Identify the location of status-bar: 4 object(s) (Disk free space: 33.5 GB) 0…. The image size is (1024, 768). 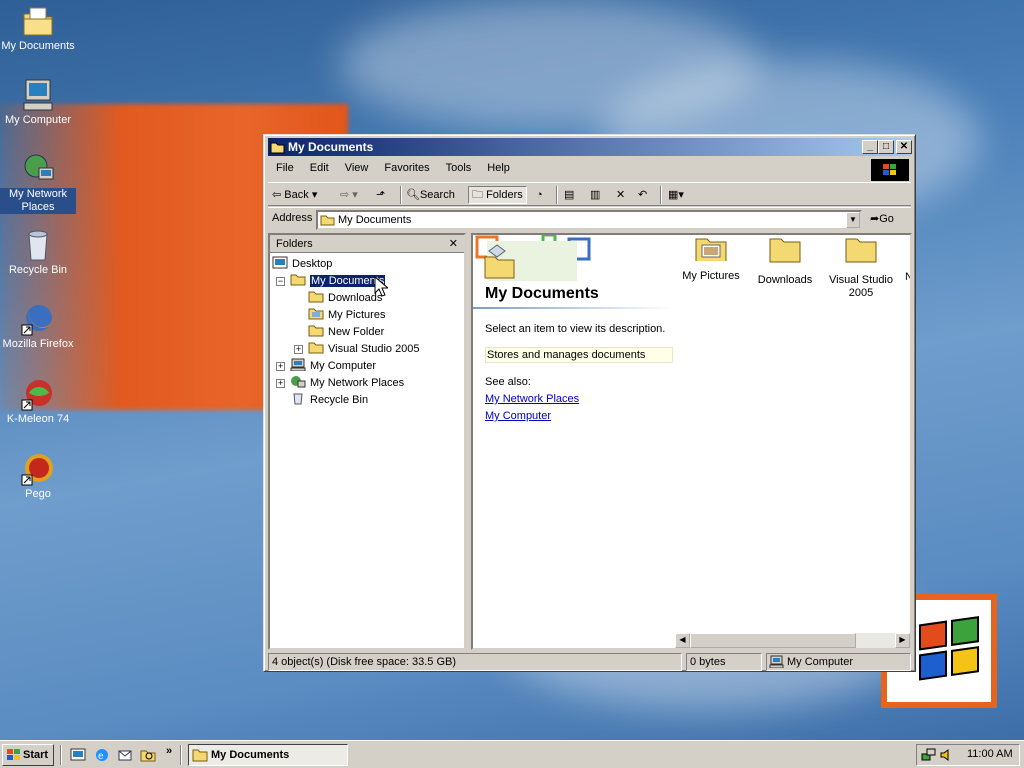
(589, 662).